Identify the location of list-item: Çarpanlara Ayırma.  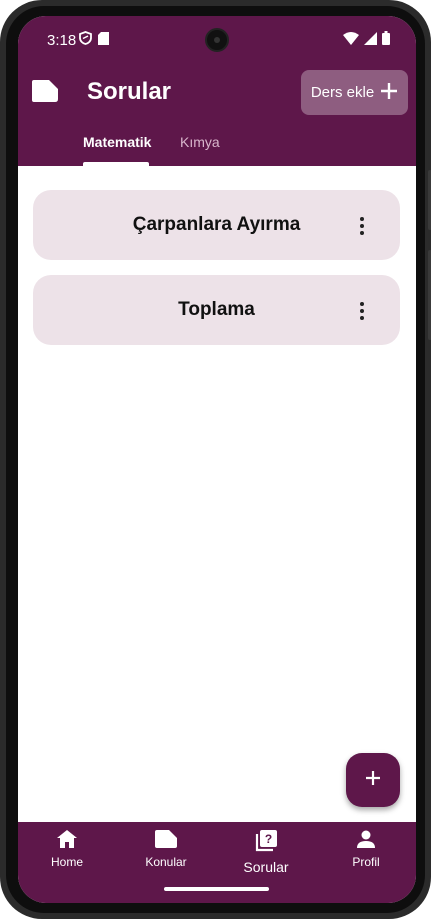
(216, 225).